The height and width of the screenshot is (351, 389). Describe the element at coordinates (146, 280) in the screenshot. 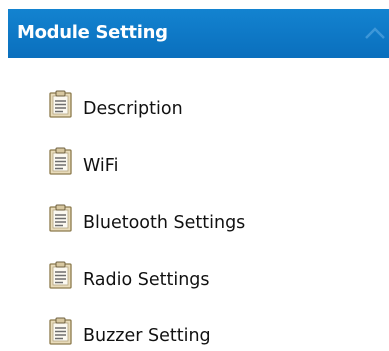

I see `menu-item-label: Radio Settings` at that location.